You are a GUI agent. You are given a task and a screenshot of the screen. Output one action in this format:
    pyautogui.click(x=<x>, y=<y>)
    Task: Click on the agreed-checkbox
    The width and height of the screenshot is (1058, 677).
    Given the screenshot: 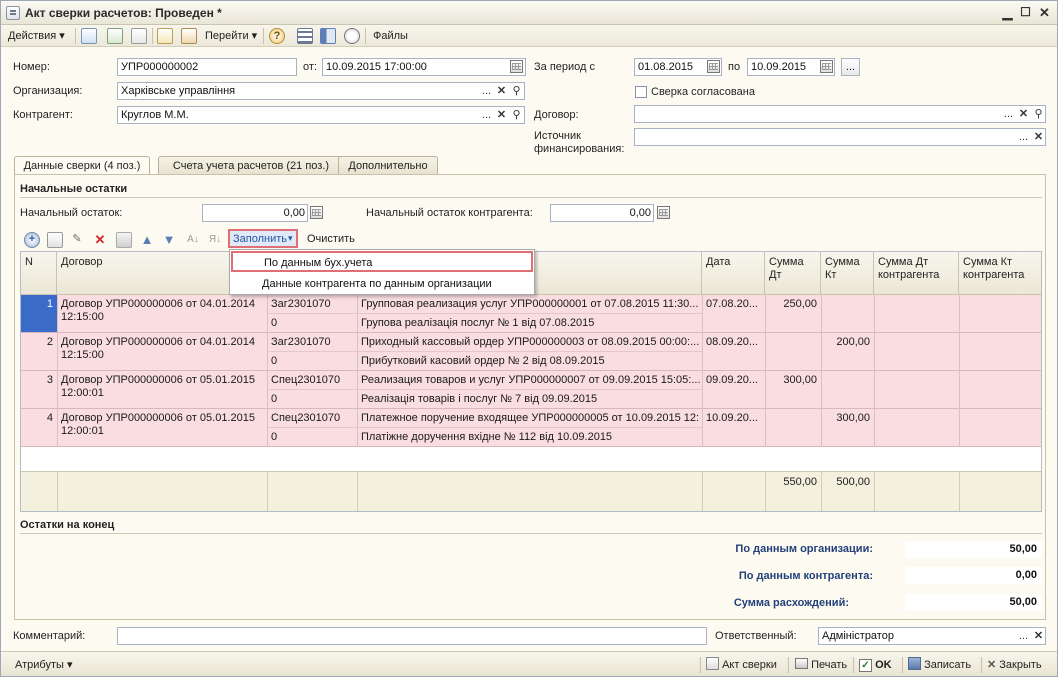 What is the action you would take?
    pyautogui.click(x=641, y=92)
    